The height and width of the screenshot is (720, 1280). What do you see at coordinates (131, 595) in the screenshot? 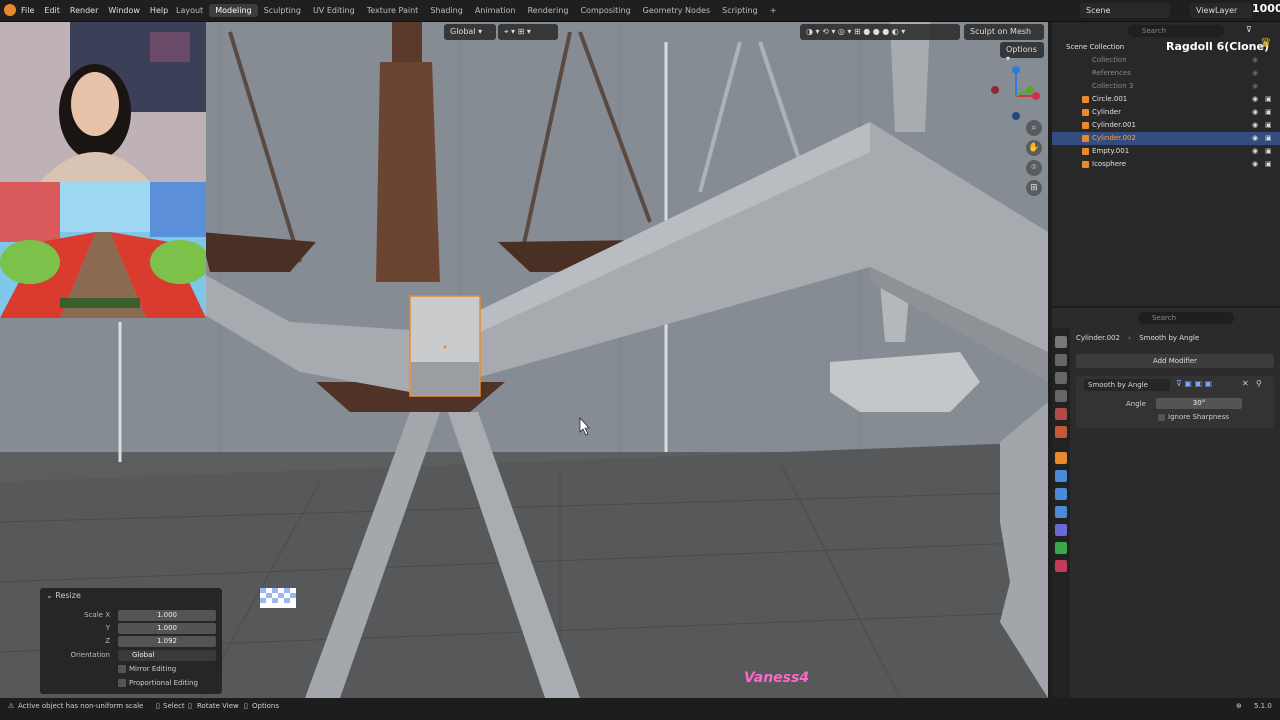
I see `resize-panel-header: ⌄ Resize` at bounding box center [131, 595].